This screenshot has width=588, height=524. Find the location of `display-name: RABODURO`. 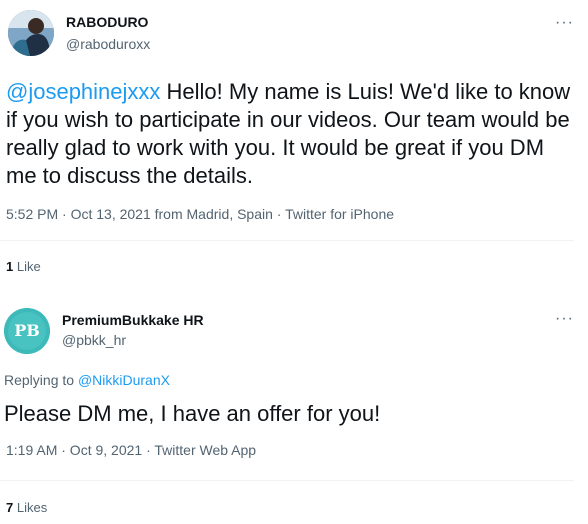

display-name: RABODURO is located at coordinates (107, 22).